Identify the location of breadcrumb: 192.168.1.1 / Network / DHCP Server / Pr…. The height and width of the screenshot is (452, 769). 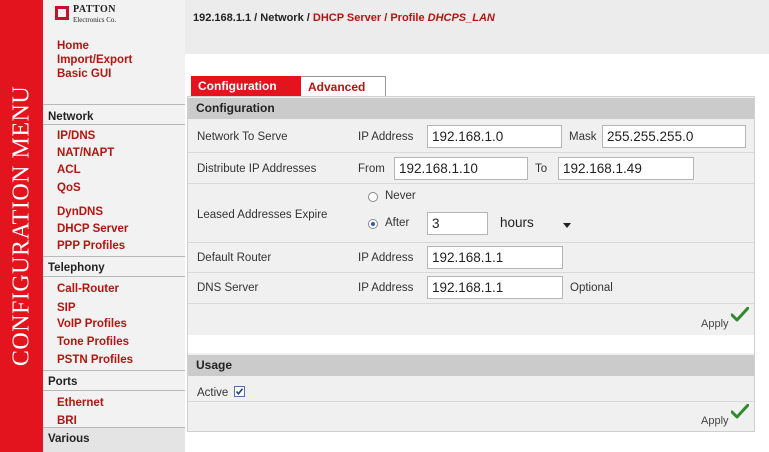
(344, 18).